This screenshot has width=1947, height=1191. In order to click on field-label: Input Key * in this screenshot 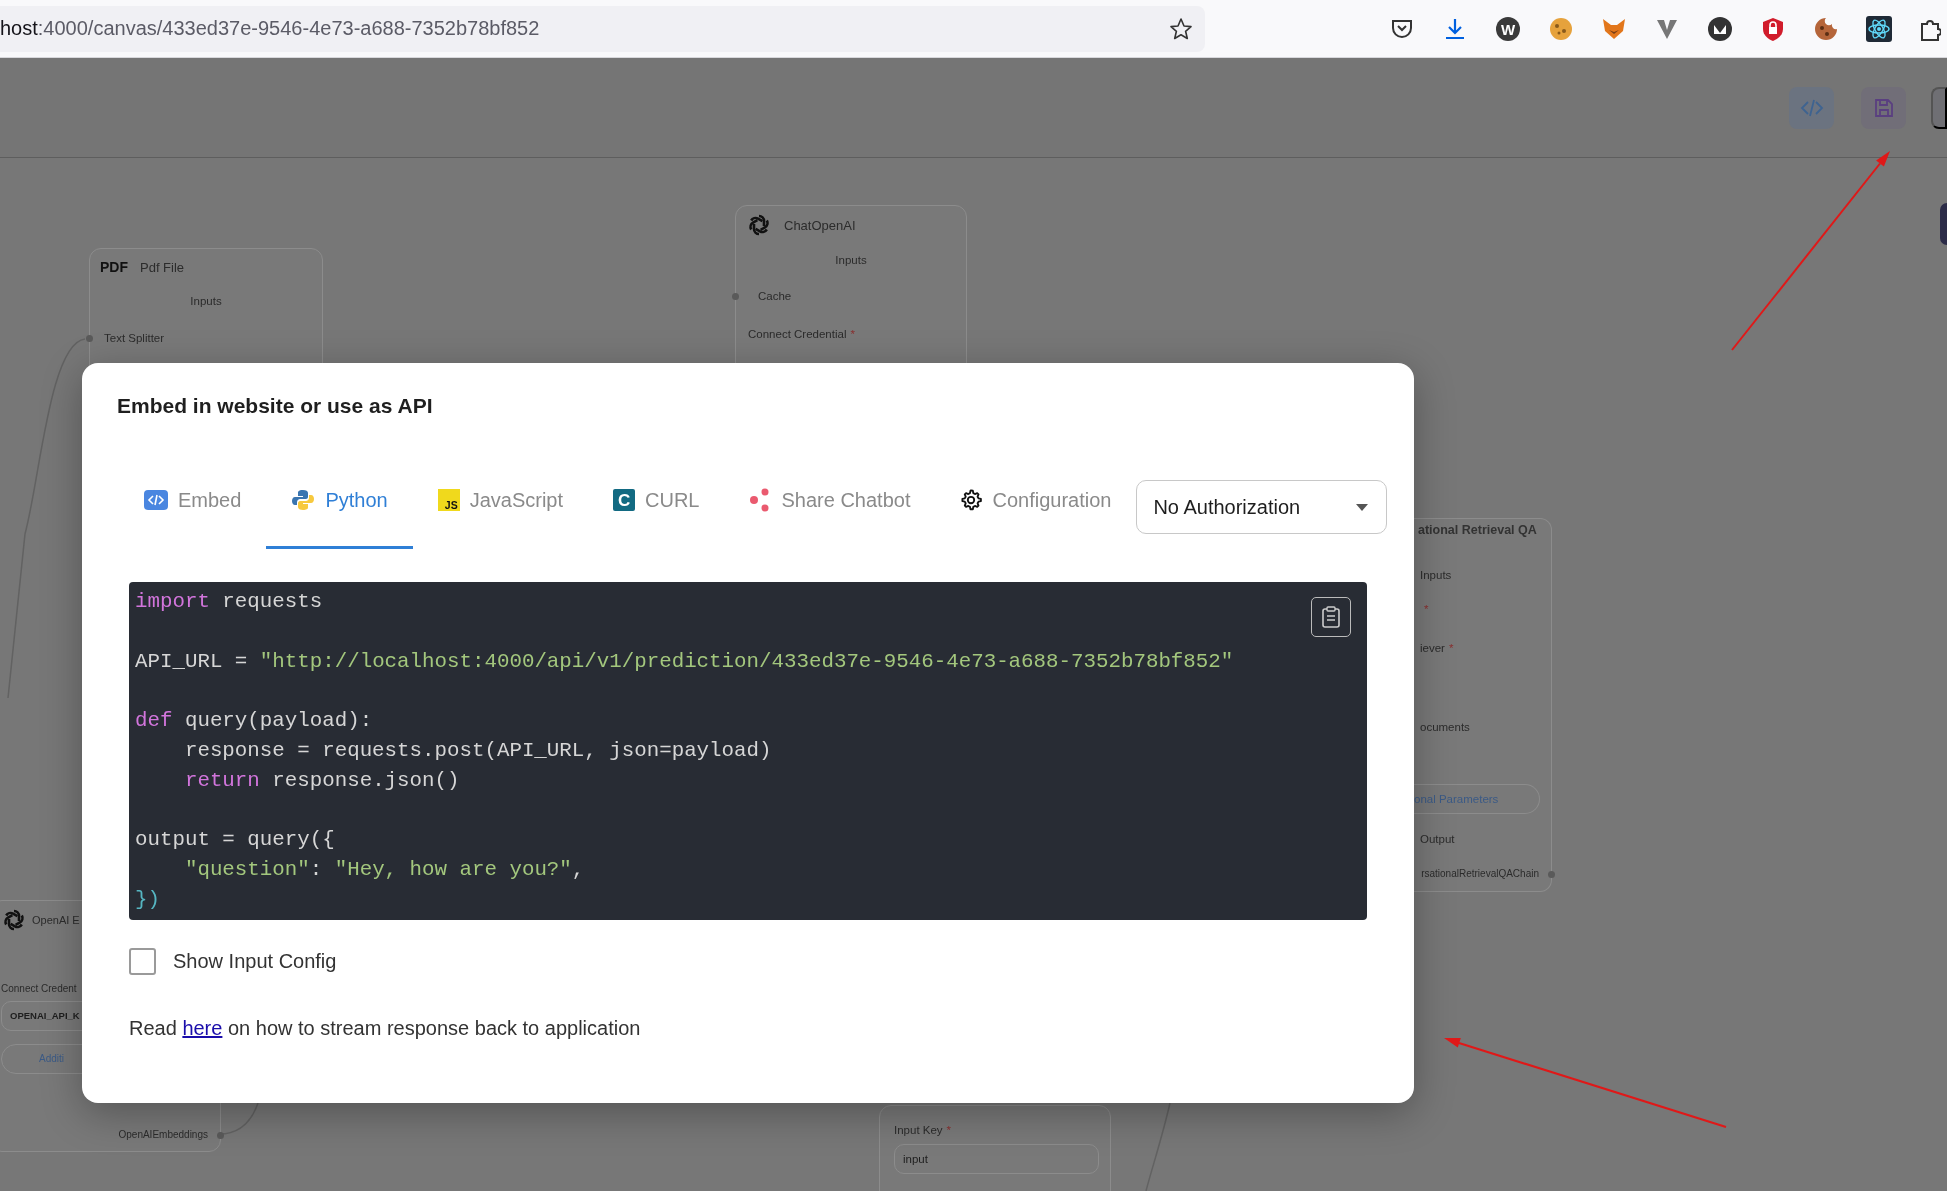, I will do `click(923, 1130)`.